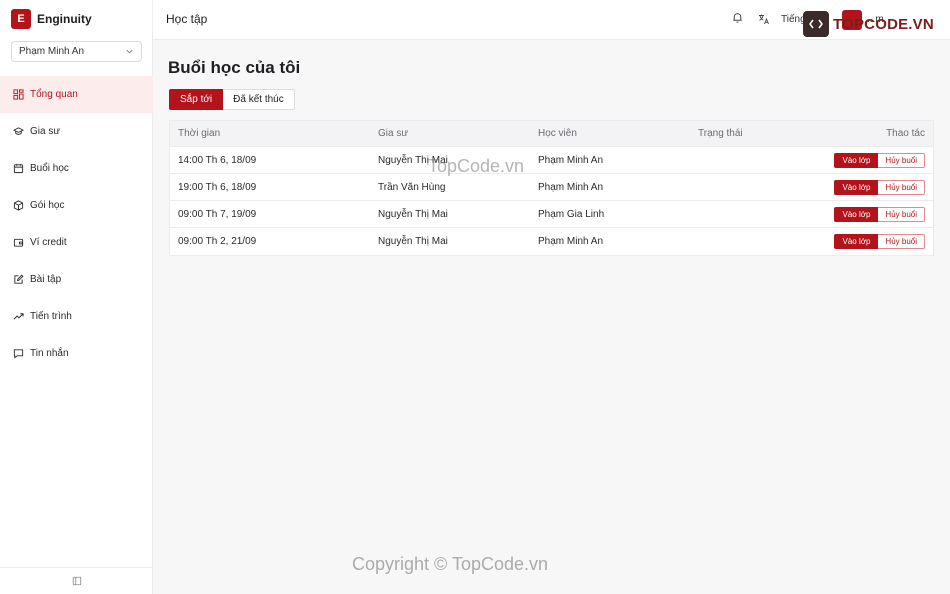  Describe the element at coordinates (217, 187) in the screenshot. I see `cell-time: 19:00 Th 6, 18/09` at that location.